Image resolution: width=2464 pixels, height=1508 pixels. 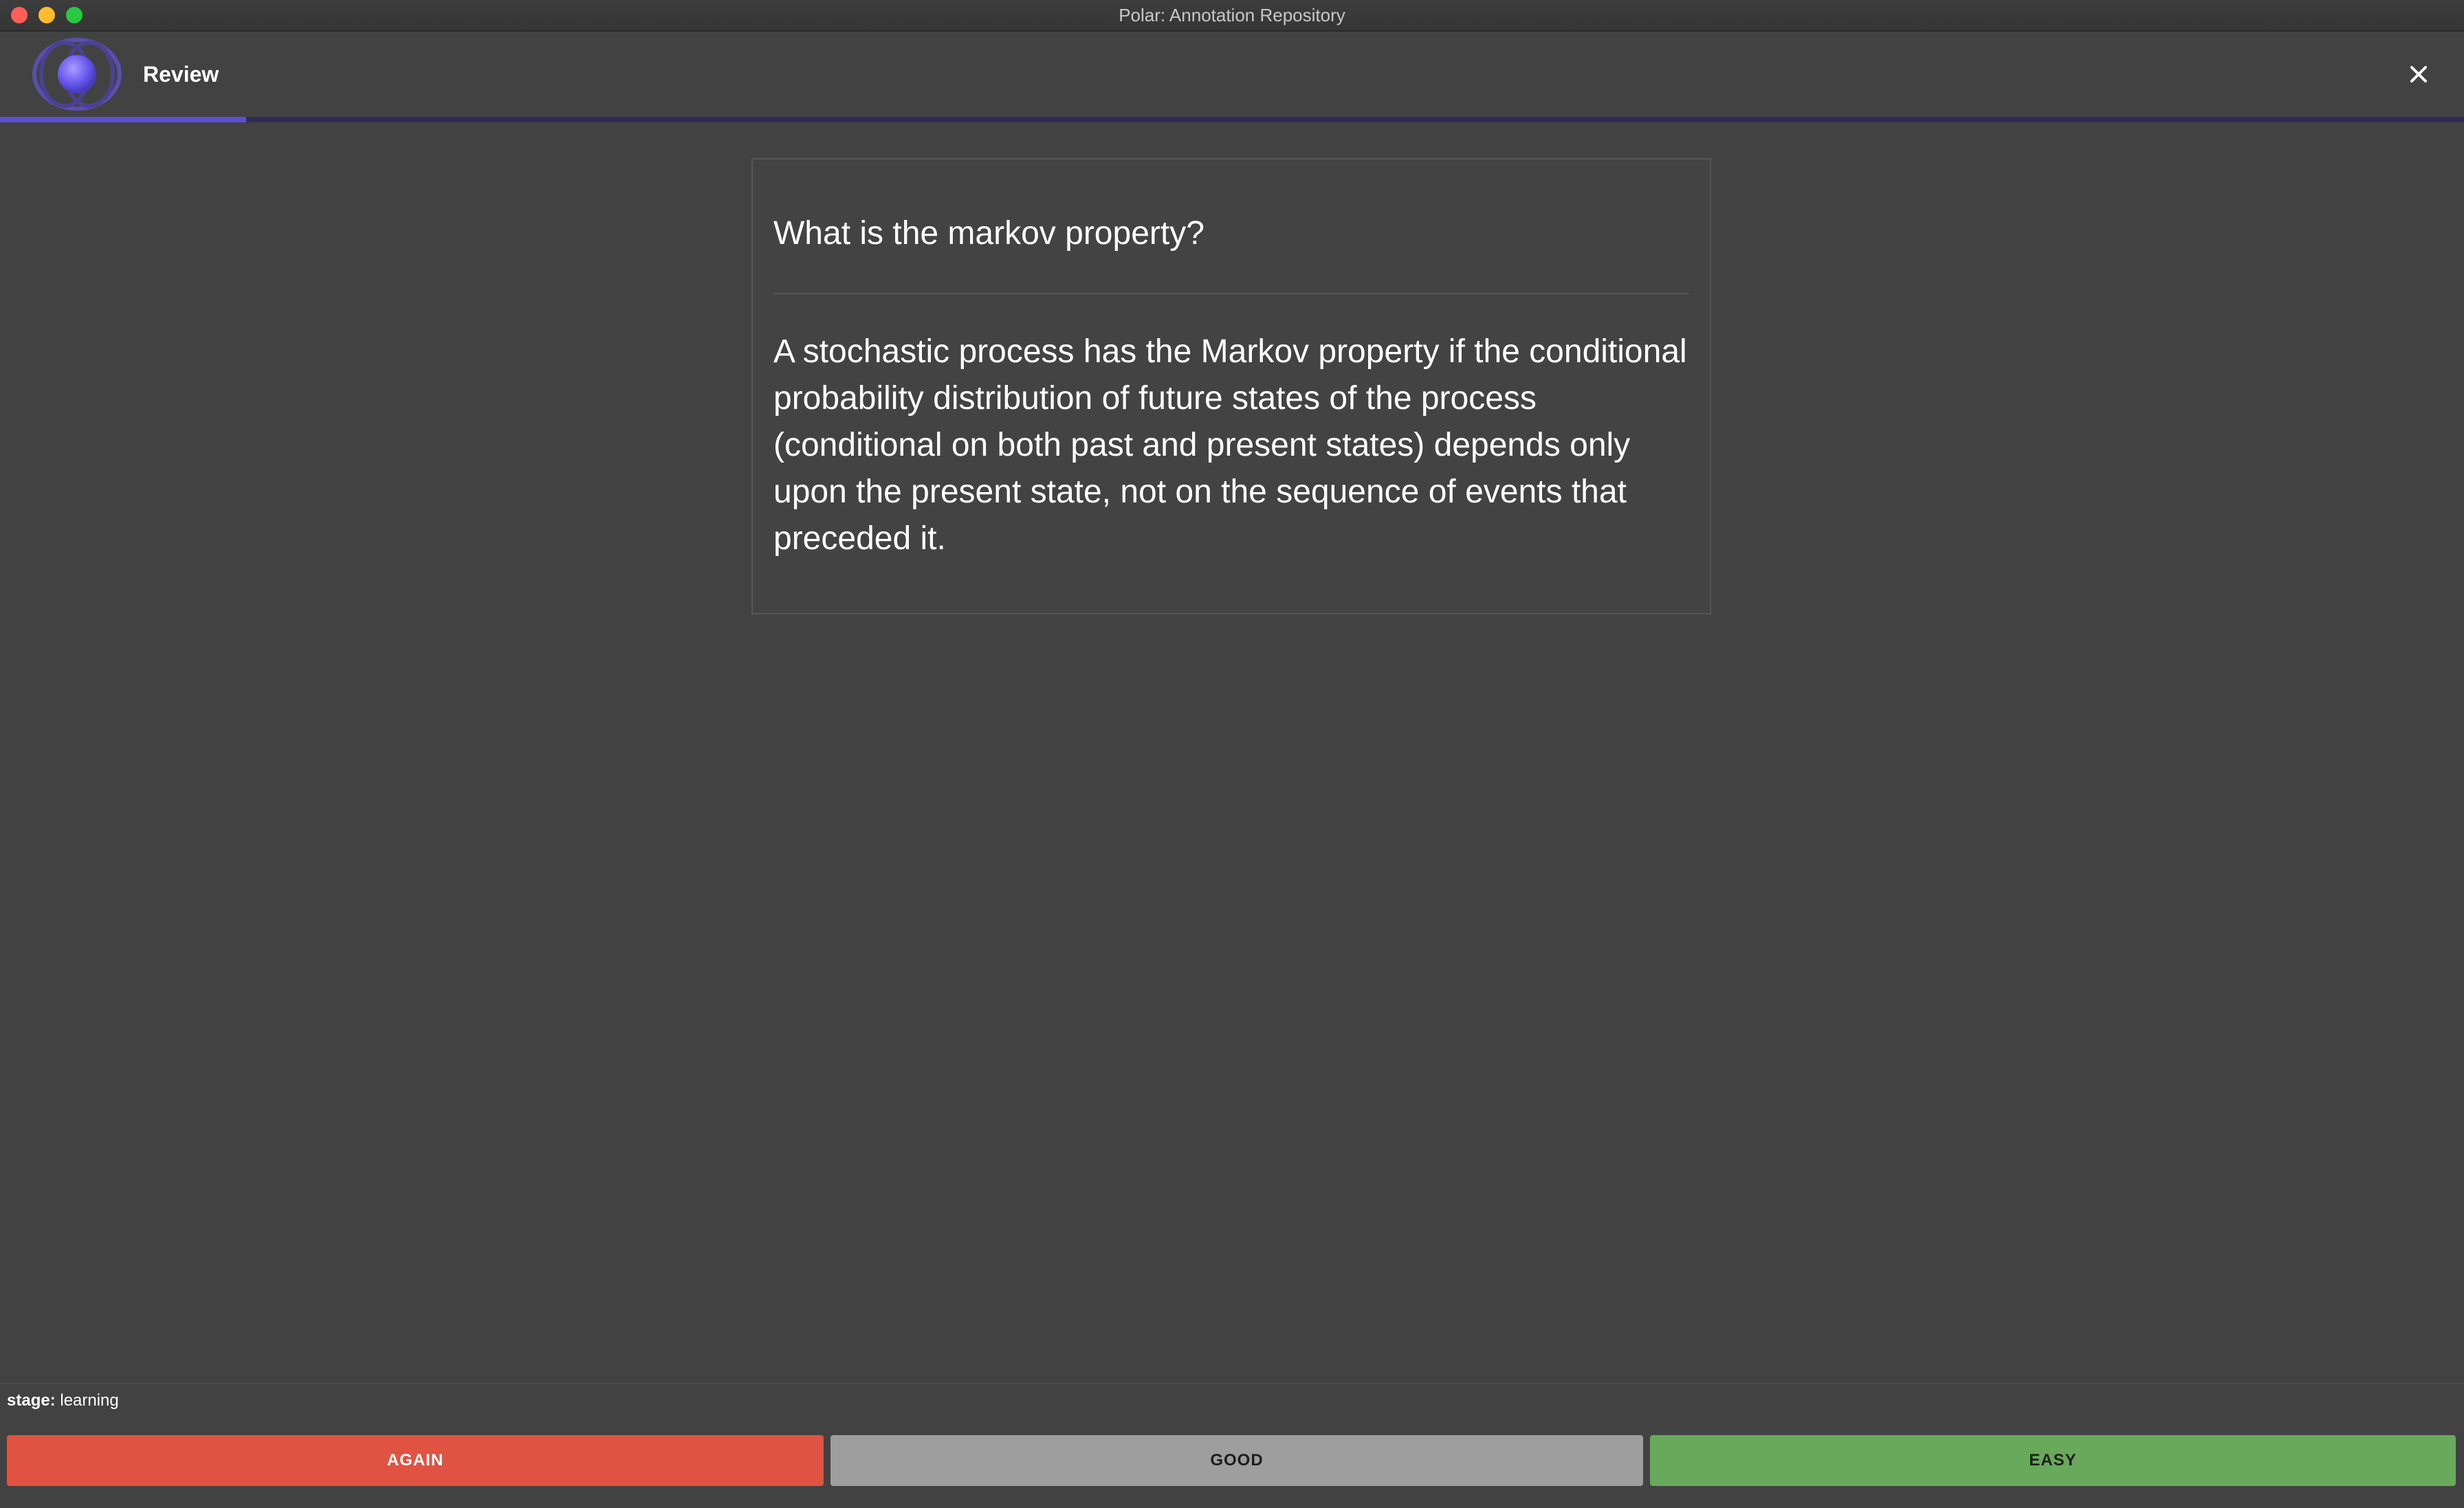 I want to click on stage-label: stage:, so click(x=31, y=1400).